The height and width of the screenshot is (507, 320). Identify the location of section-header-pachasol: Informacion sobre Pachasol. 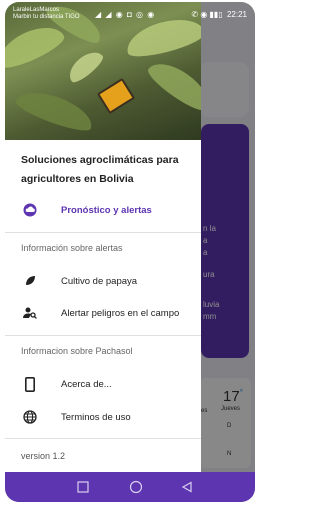
(77, 351).